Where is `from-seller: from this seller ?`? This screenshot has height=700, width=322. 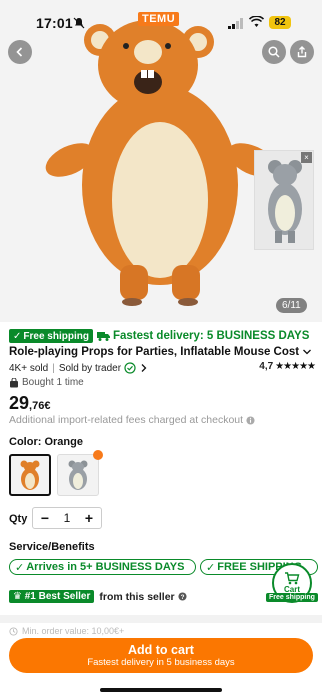 from-seller: from this seller ? is located at coordinates (143, 596).